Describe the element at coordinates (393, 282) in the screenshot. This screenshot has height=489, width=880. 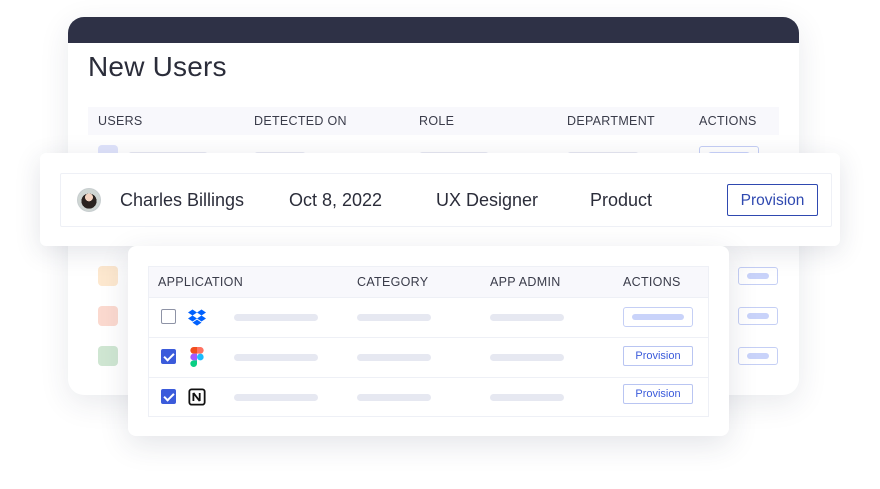
I see `column-header-category: CATEGORY` at that location.